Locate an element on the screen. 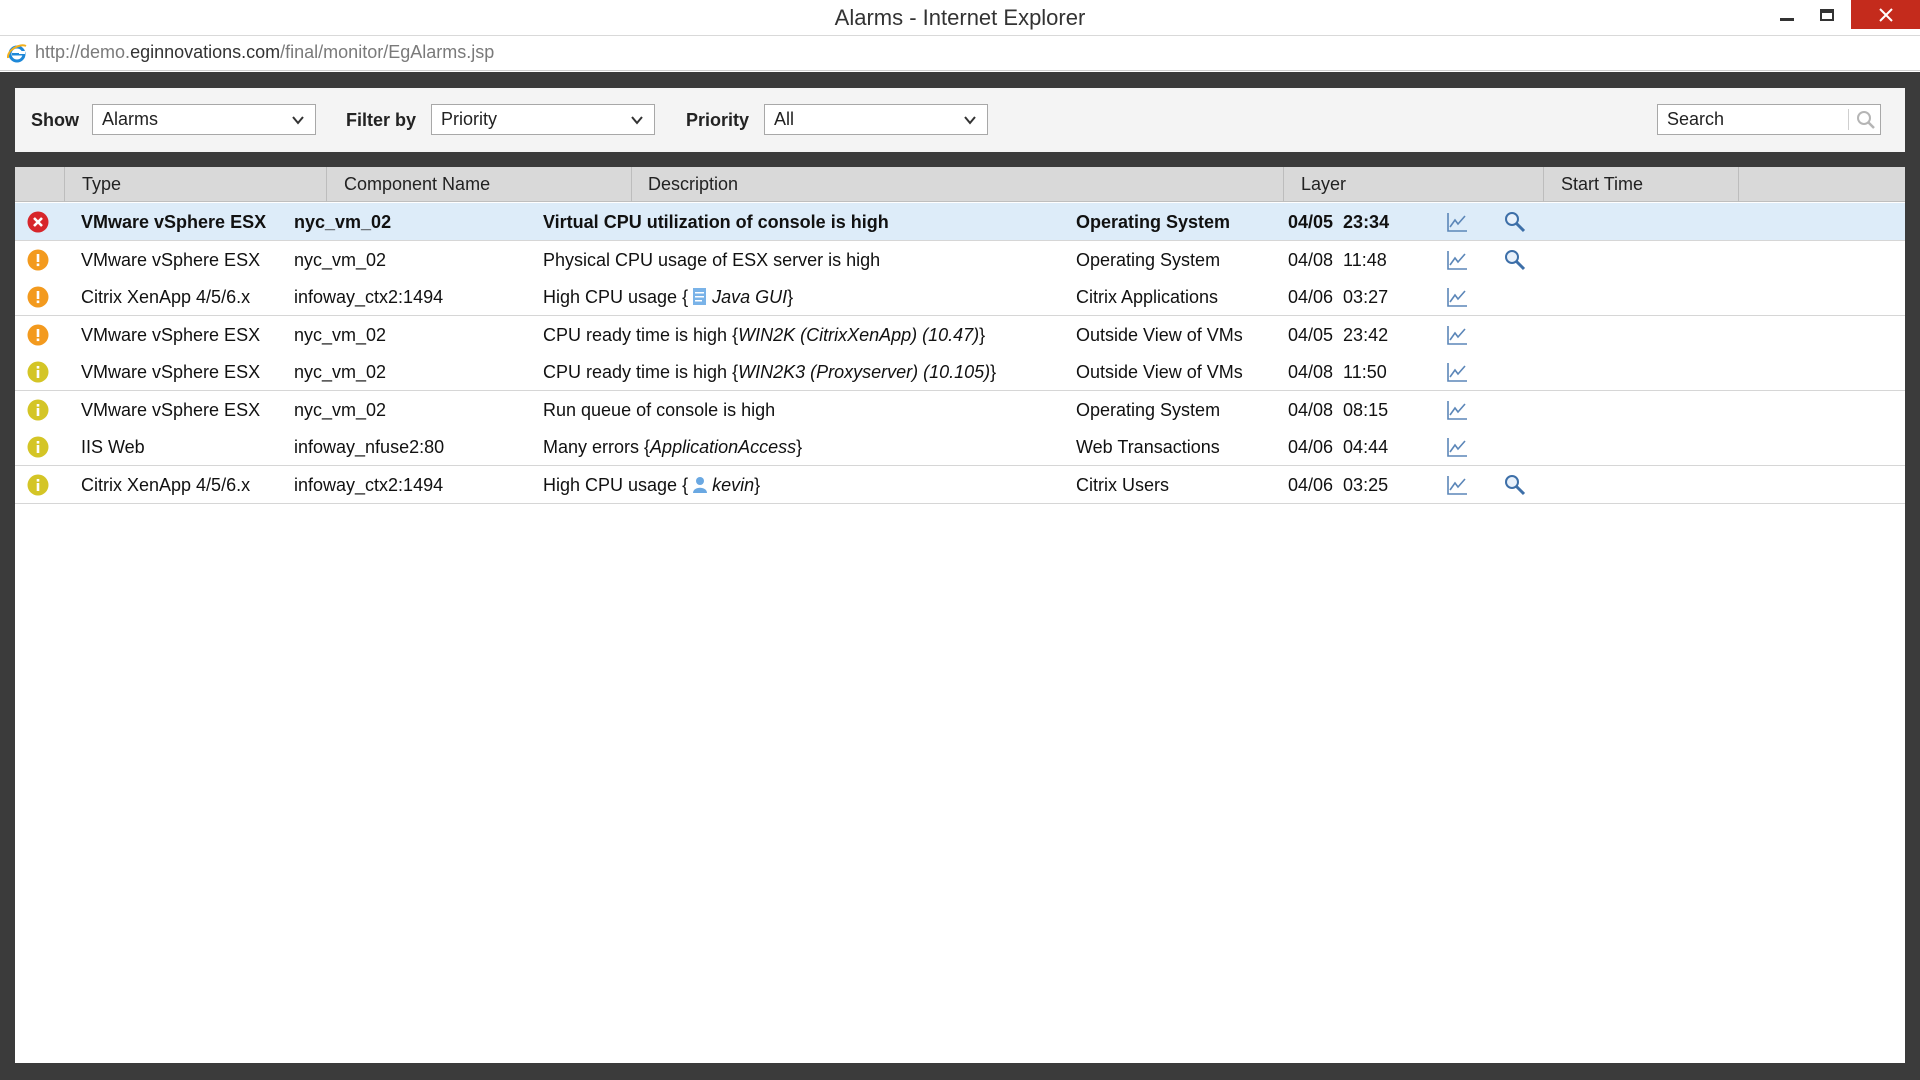 The width and height of the screenshot is (1920, 1080). filter-by-label: Filter by is located at coordinates (381, 120).